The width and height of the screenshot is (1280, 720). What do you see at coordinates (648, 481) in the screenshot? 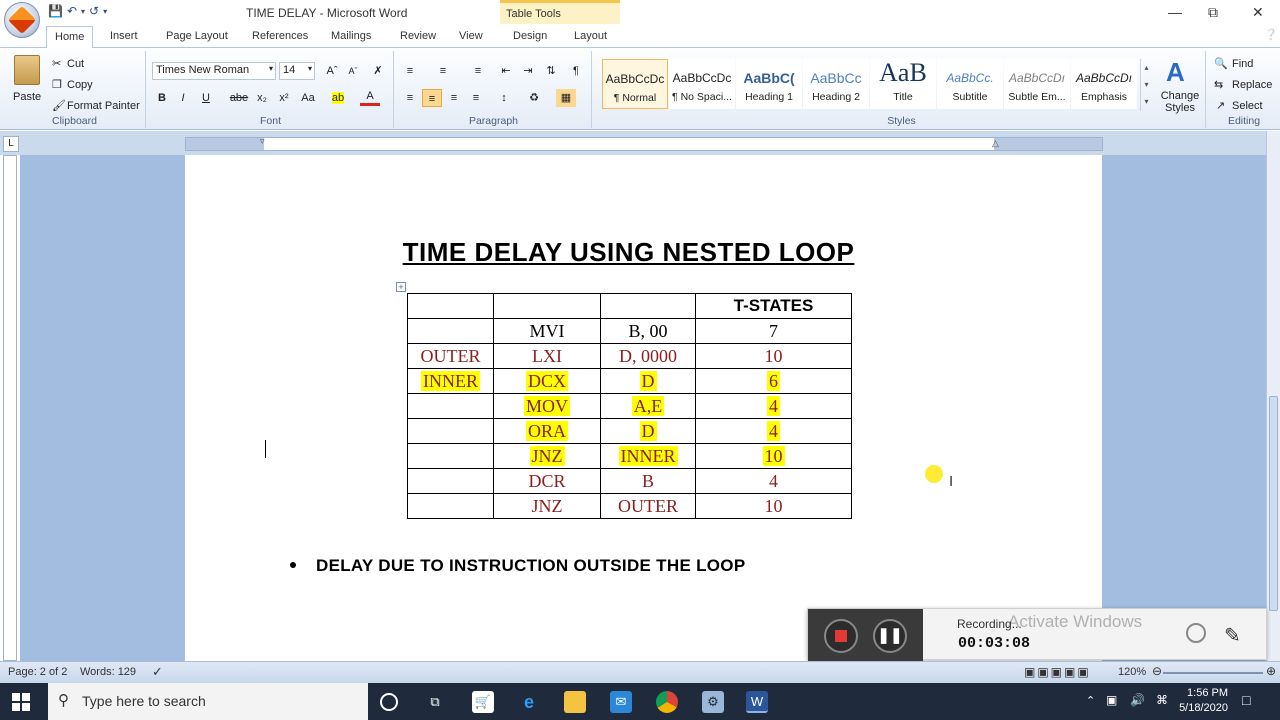
I see `table-cell: B` at bounding box center [648, 481].